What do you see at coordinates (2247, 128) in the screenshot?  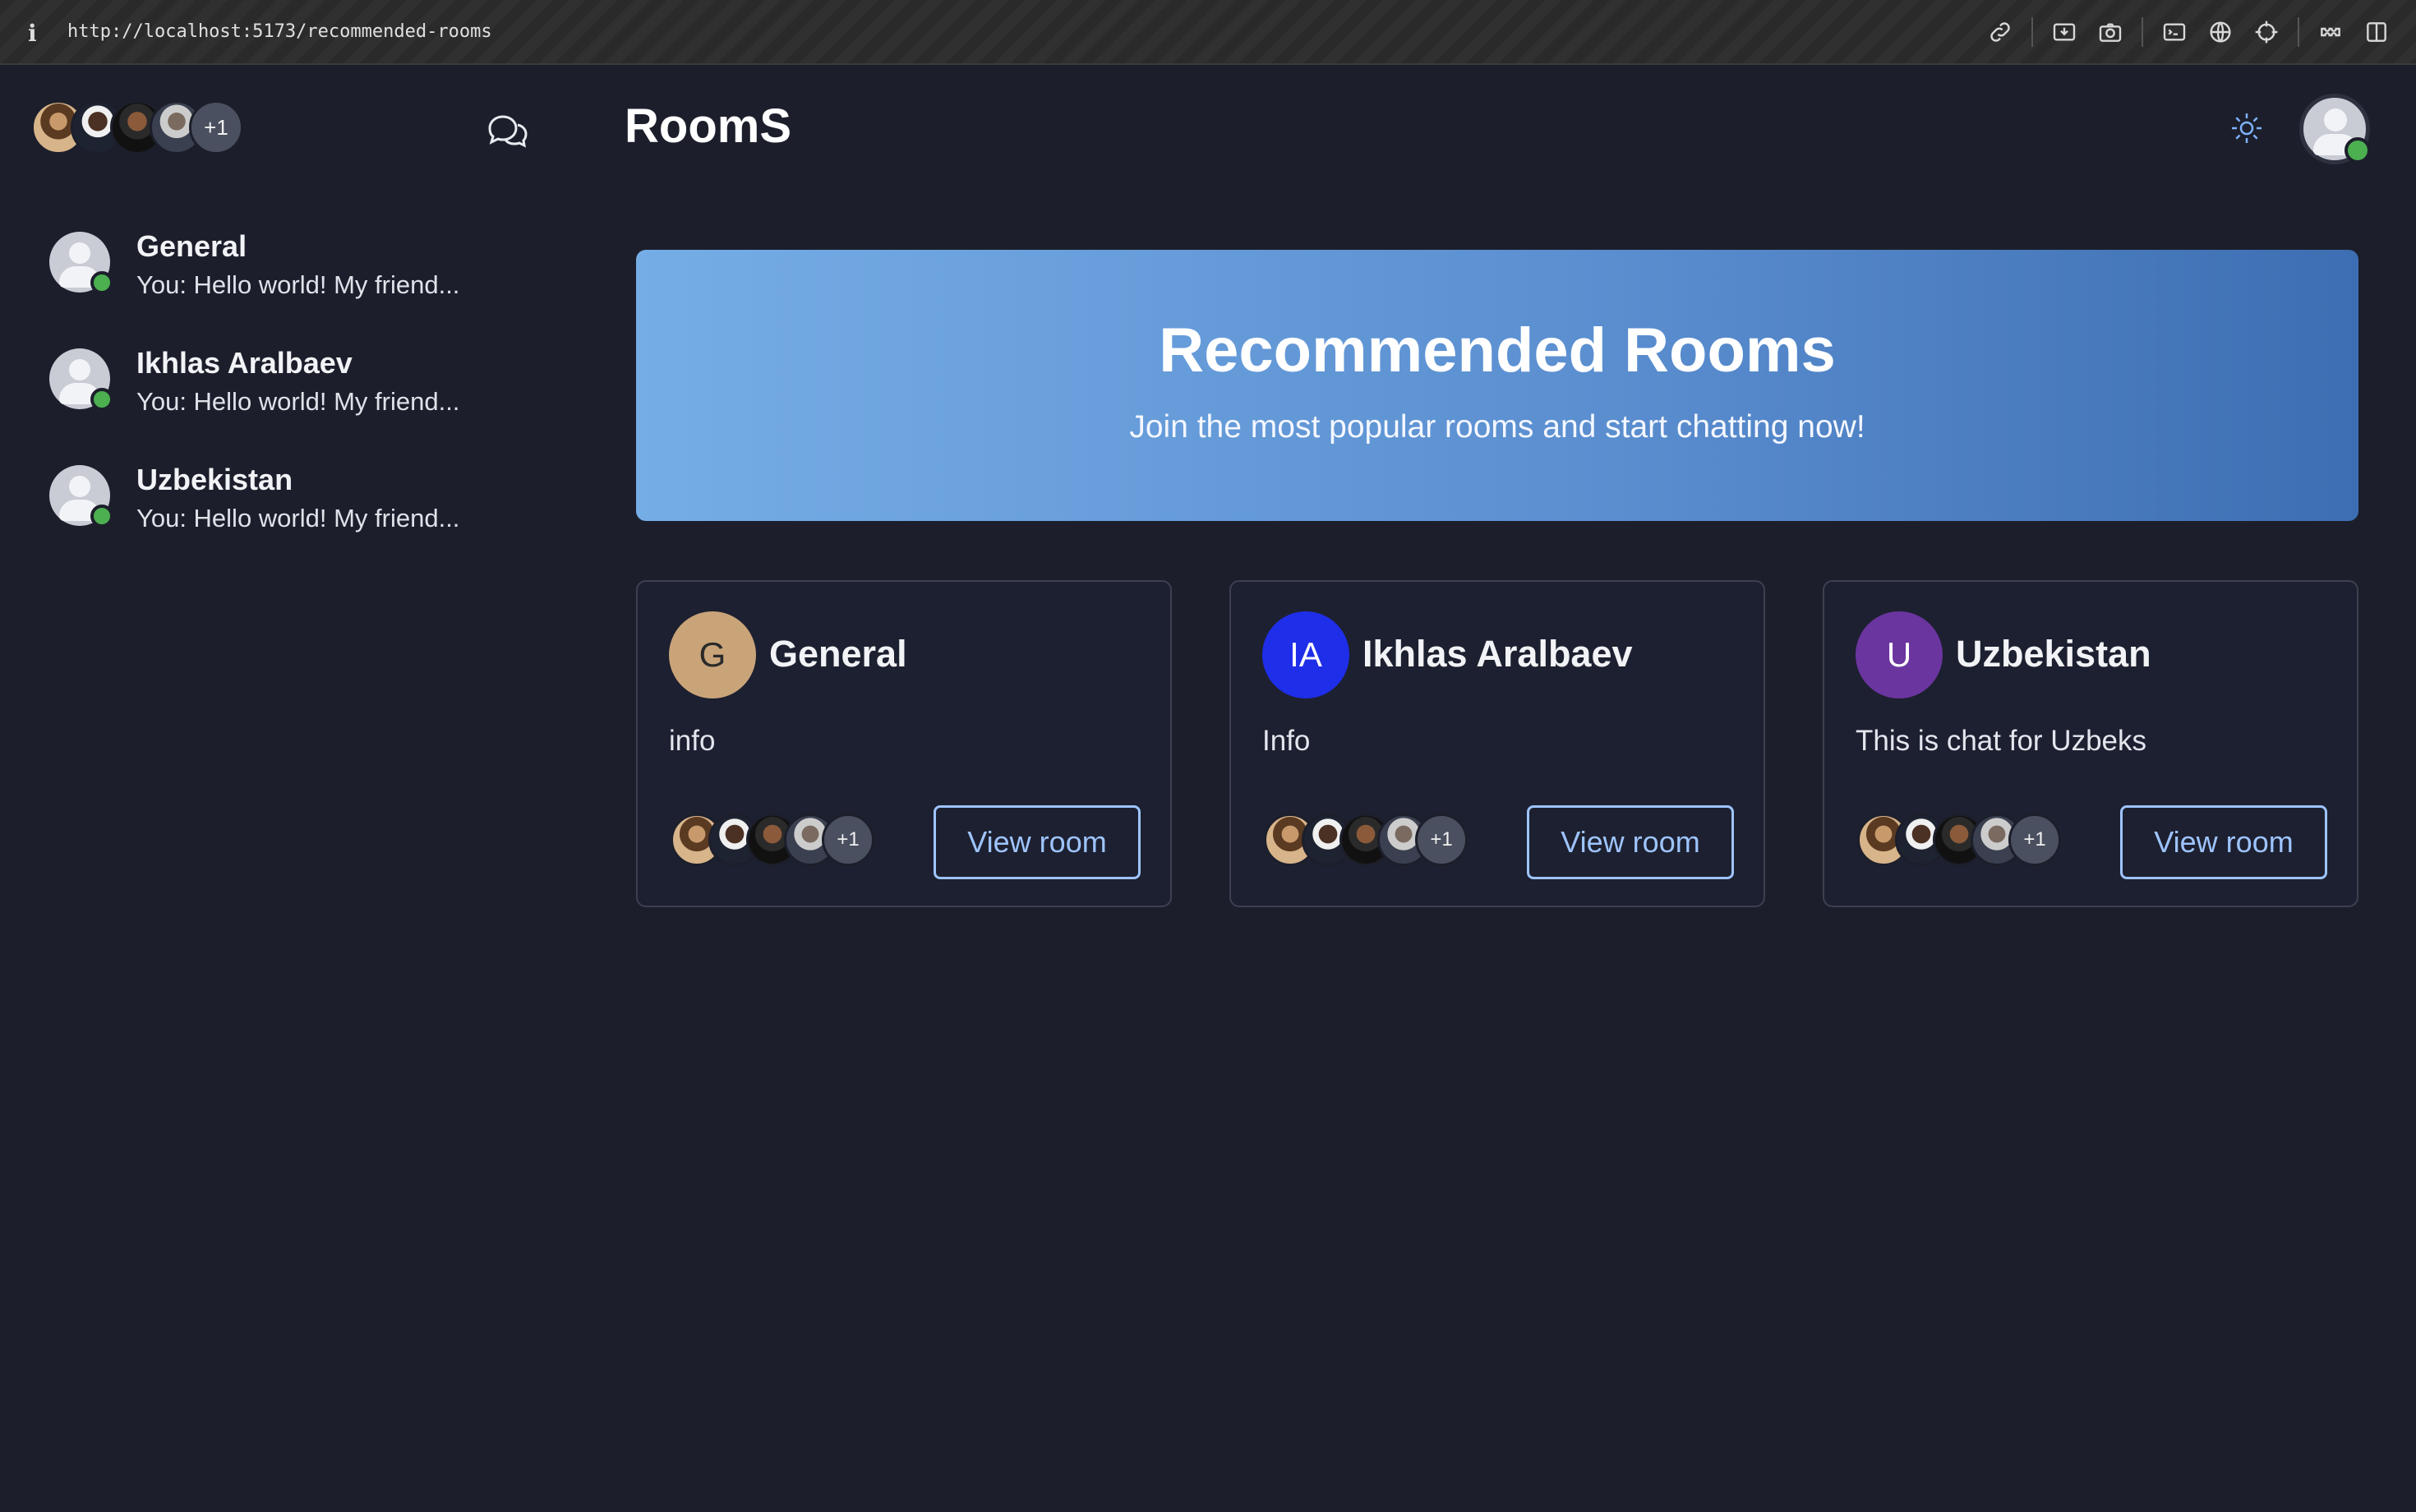 I see `sun-icon` at bounding box center [2247, 128].